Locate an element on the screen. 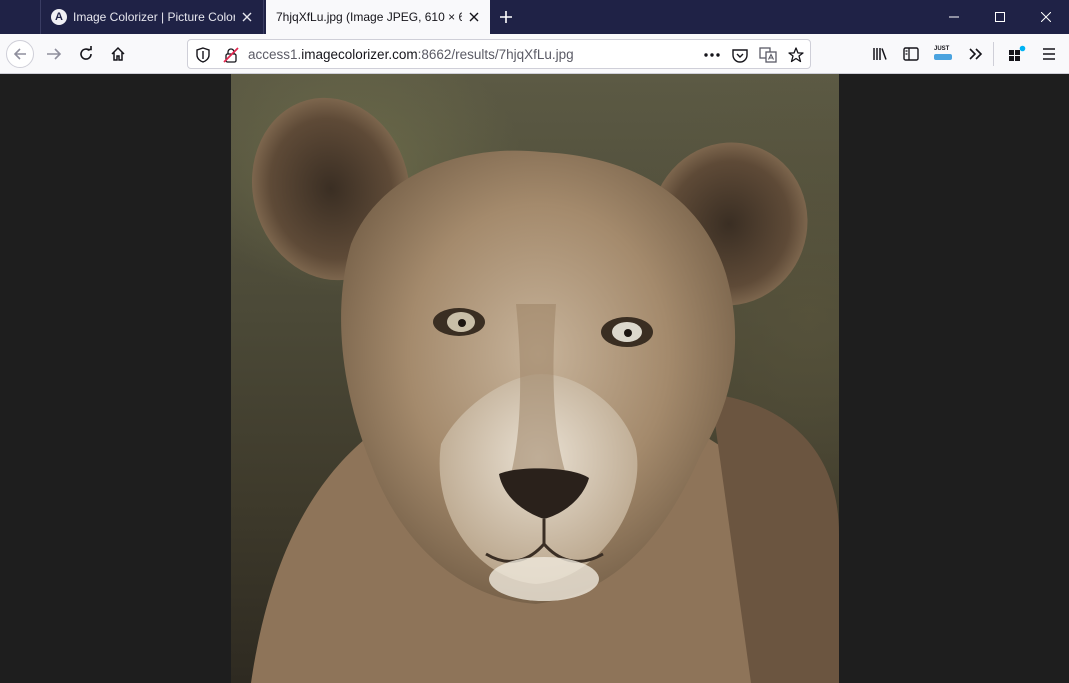 This screenshot has width=1069, height=683. extensions-icon is located at coordinates (1017, 53).